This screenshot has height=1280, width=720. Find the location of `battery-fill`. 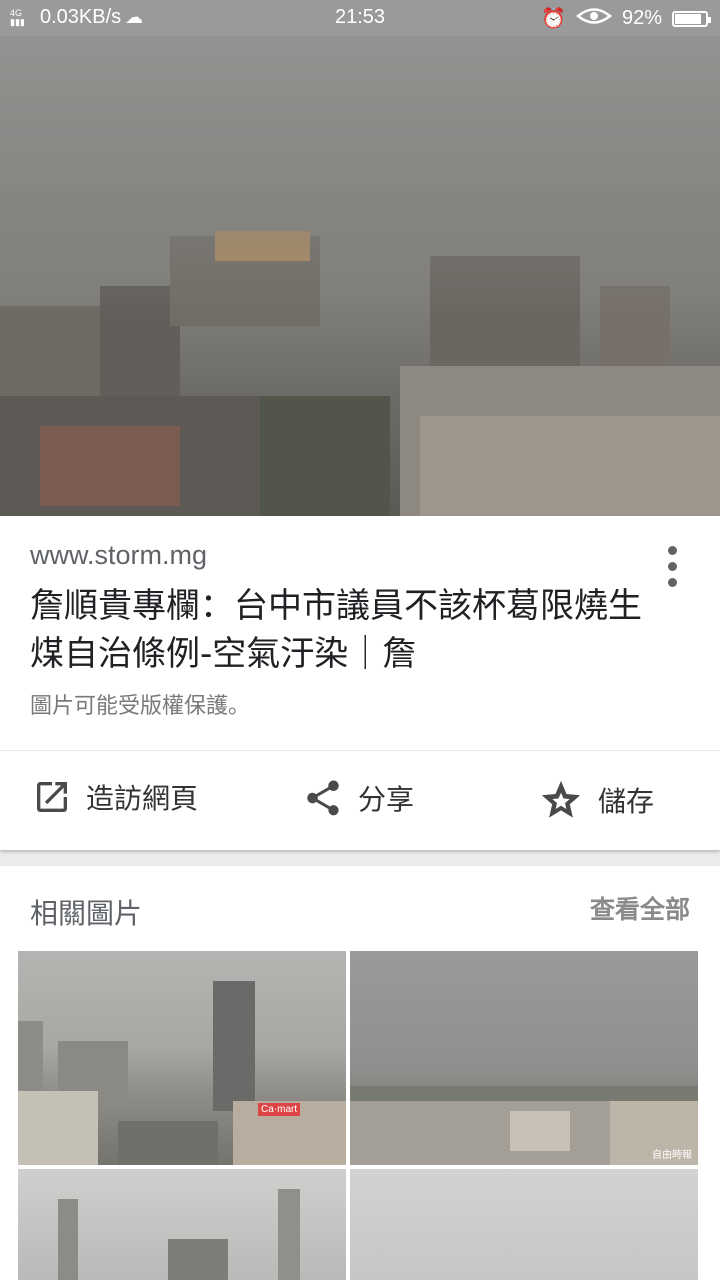

battery-fill is located at coordinates (688, 18).